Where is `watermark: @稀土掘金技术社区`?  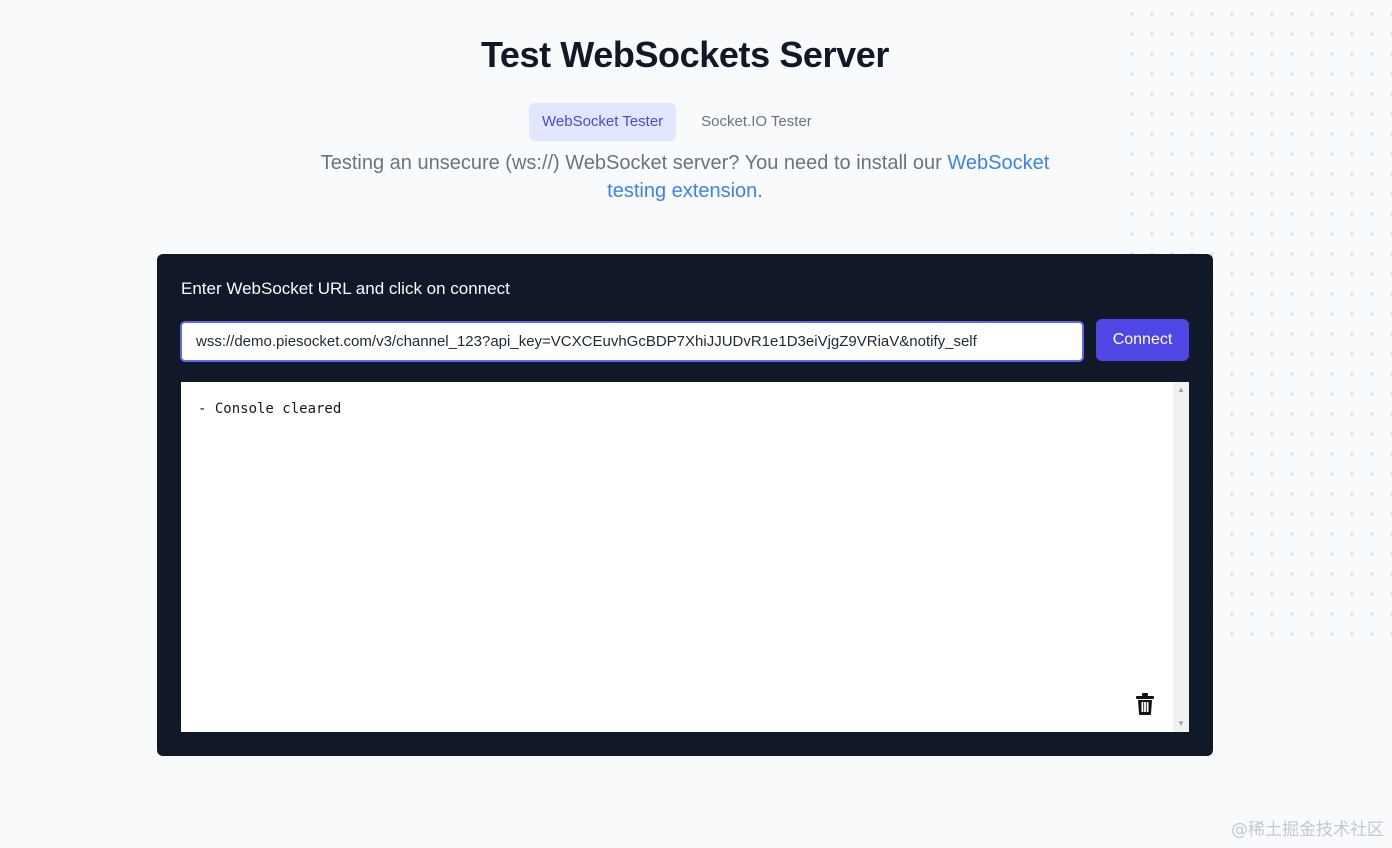
watermark: @稀土掘金技术社区 is located at coordinates (1307, 830).